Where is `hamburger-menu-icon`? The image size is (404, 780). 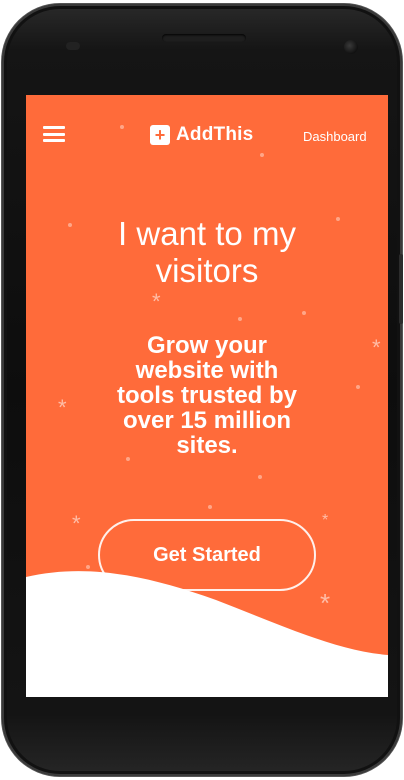
hamburger-menu-icon is located at coordinates (54, 134).